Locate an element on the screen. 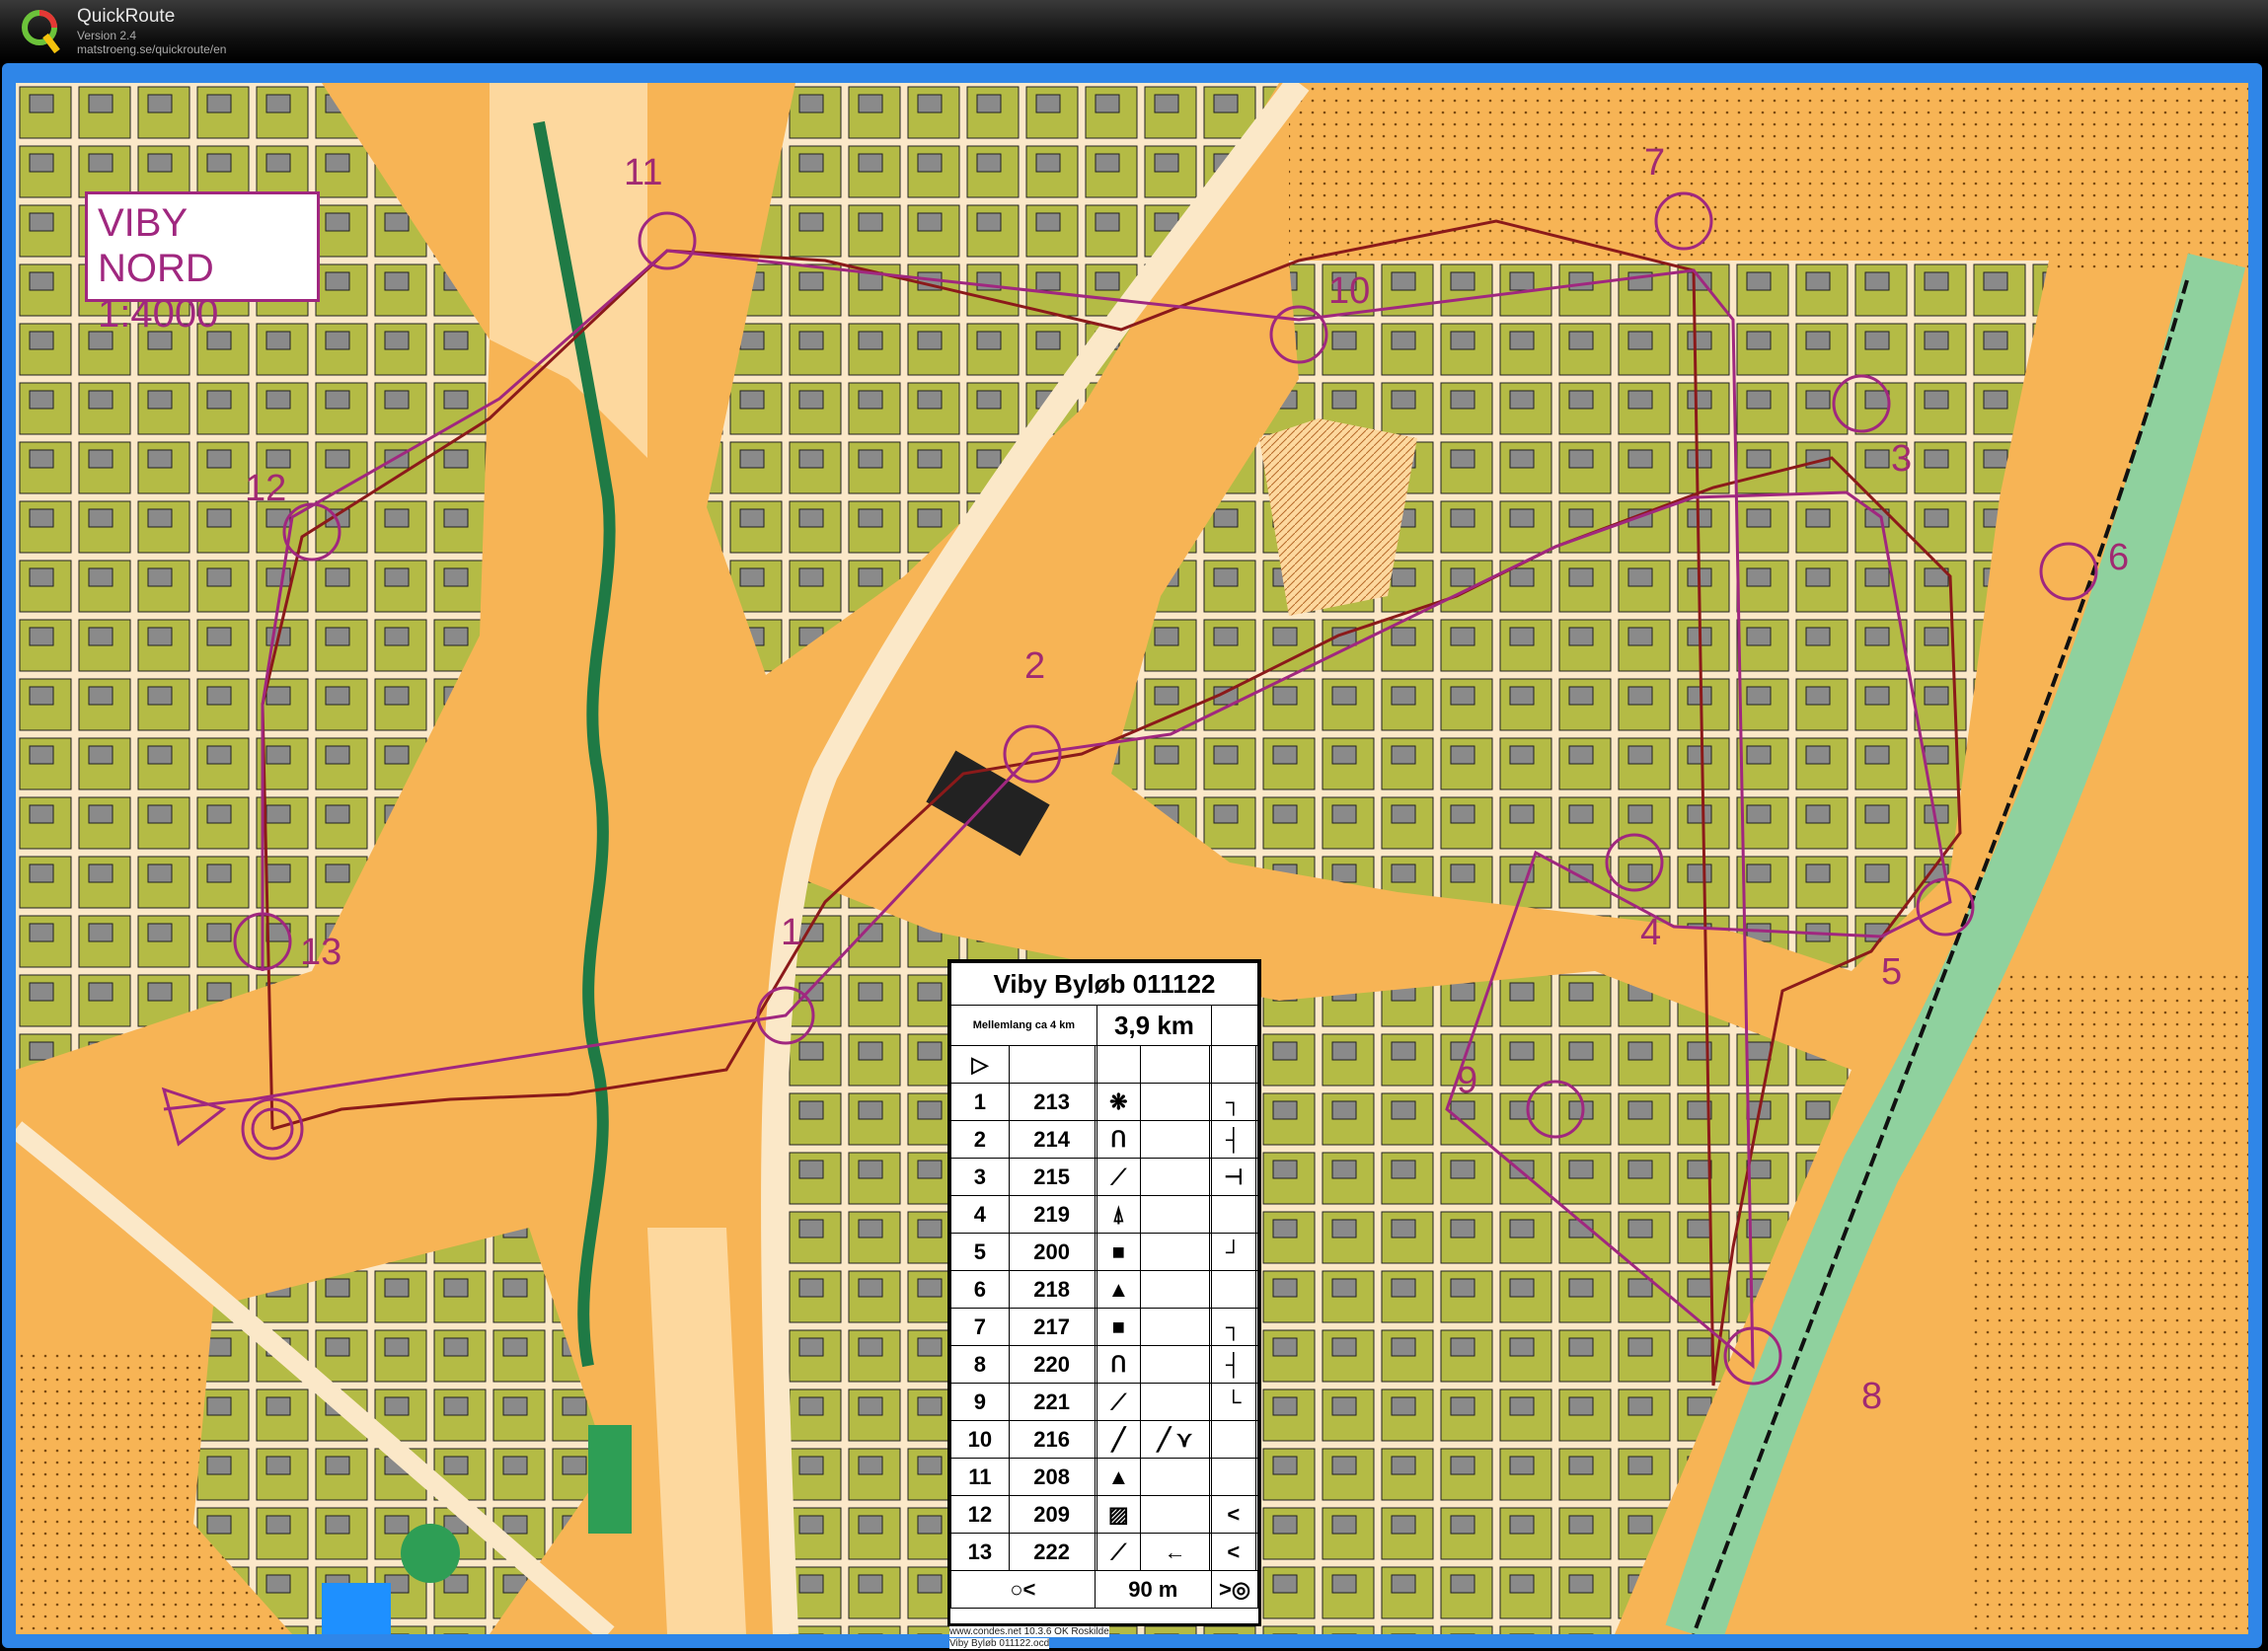 This screenshot has width=2268, height=1651. app-url: matstroeng.se/quickroute/en is located at coordinates (152, 49).